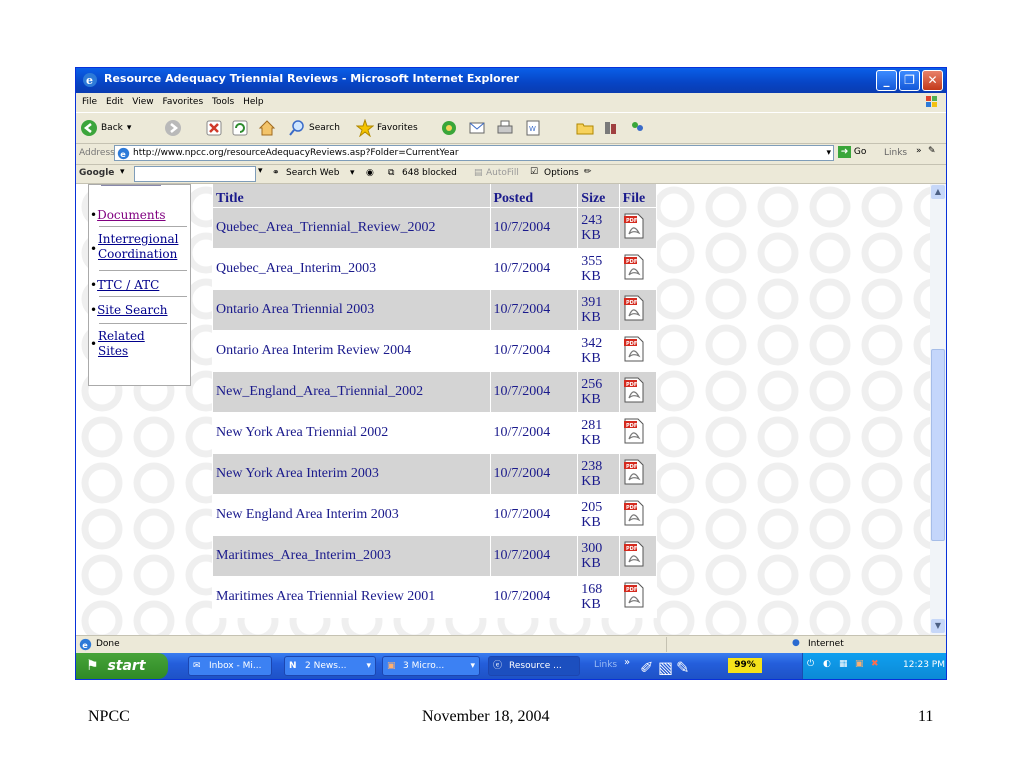 The height and width of the screenshot is (768, 1024). I want to click on links-label: Links, so click(895, 153).